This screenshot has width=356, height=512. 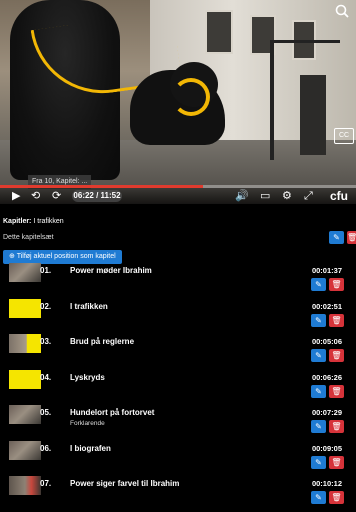 What do you see at coordinates (178, 281) in the screenshot?
I see `chapter-row: 01. Power møder Ibrahim 00:01:37 ✎ 🗑` at bounding box center [178, 281].